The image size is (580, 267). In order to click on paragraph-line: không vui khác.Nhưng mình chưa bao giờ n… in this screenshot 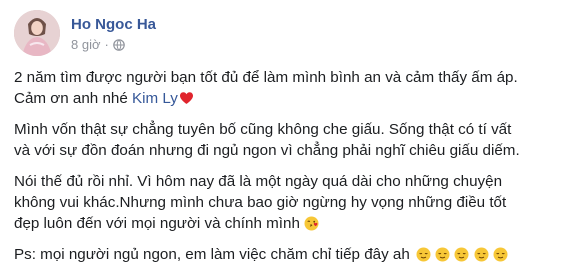, I will do `click(260, 202)`.